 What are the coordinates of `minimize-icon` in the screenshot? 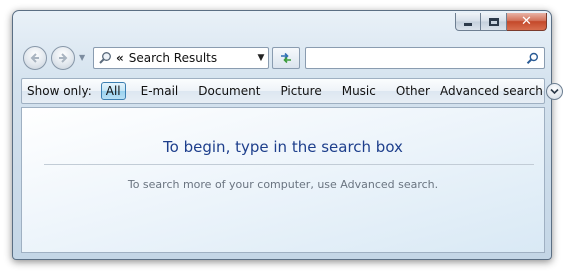 It's located at (468, 24).